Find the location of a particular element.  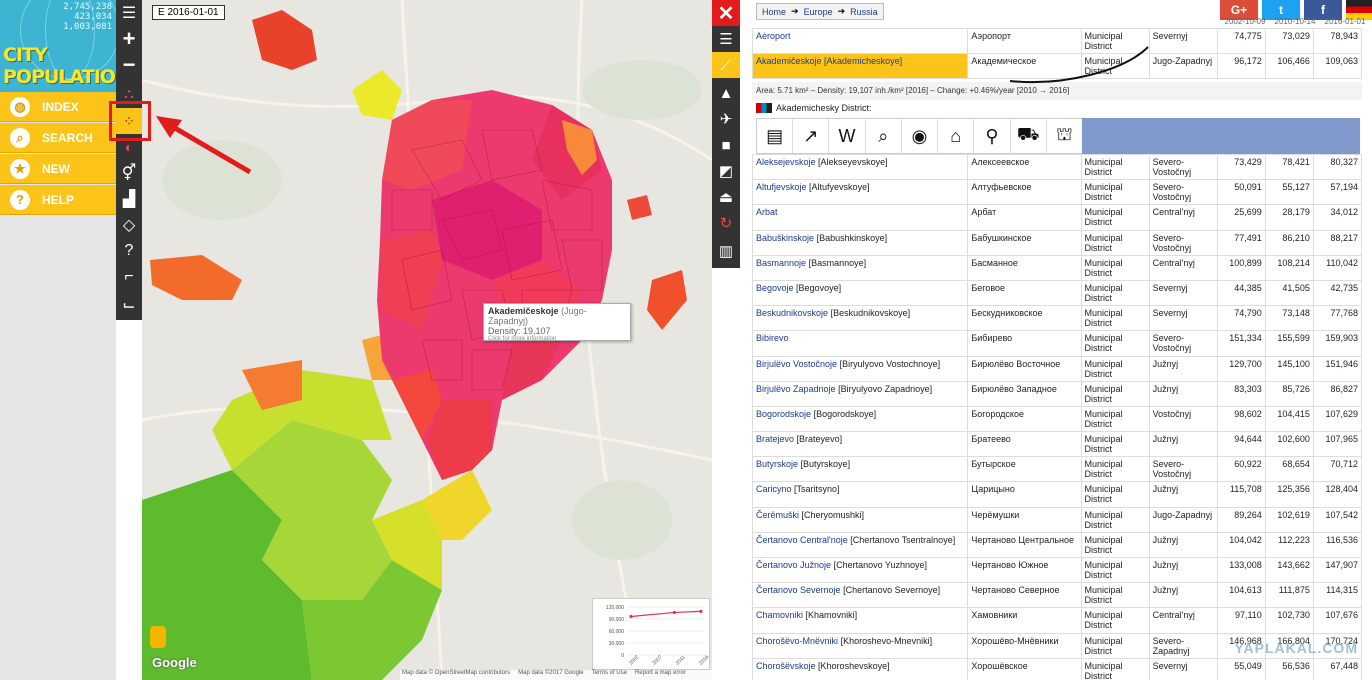

age-structure-icon: ▟ is located at coordinates (129, 199).